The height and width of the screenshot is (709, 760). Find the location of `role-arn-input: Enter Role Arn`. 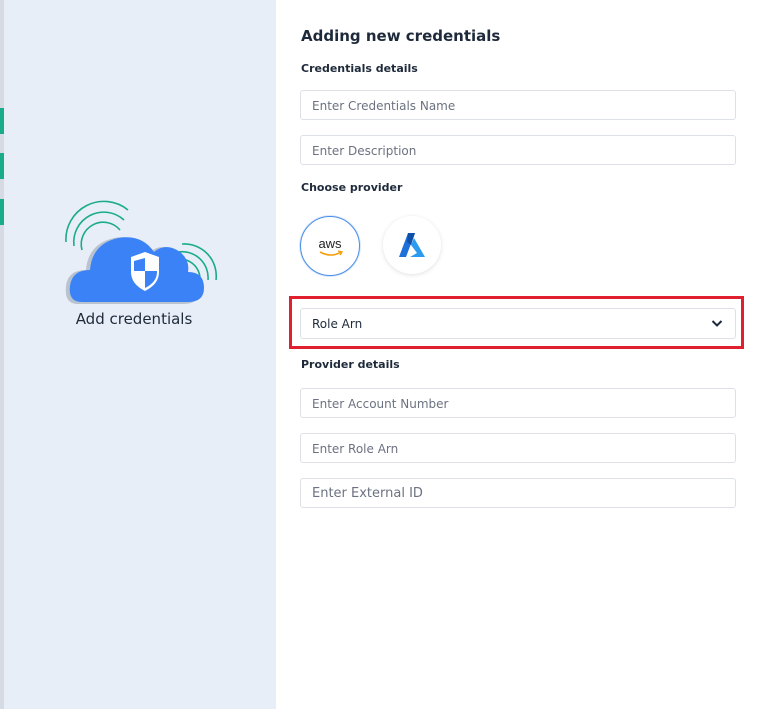

role-arn-input: Enter Role Arn is located at coordinates (518, 448).